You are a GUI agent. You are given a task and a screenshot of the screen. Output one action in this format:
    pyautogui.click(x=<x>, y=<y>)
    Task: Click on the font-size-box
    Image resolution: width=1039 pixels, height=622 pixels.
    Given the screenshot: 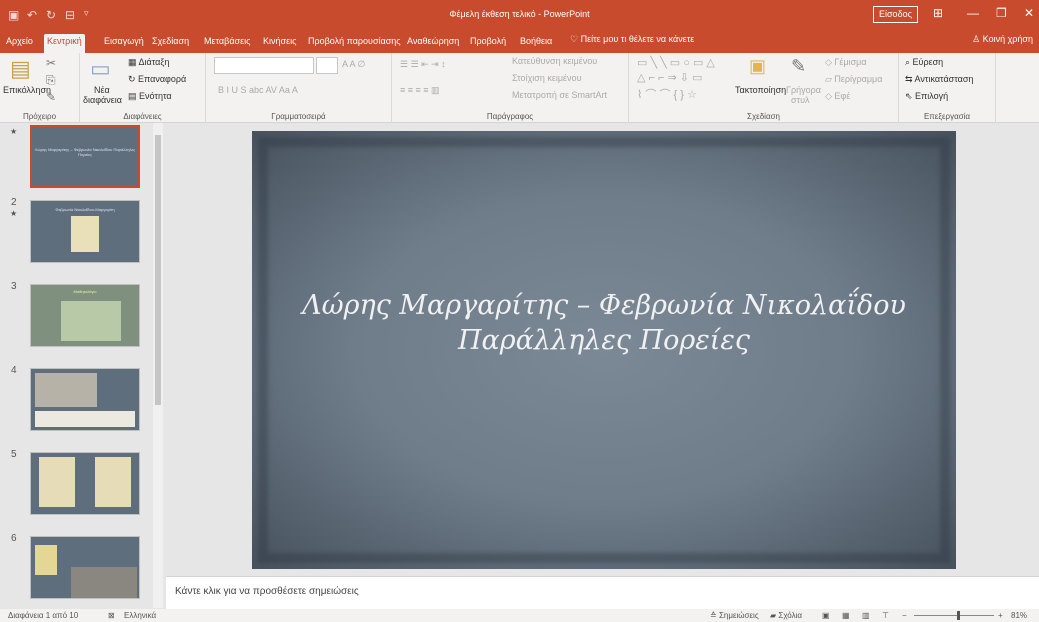 What is the action you would take?
    pyautogui.click(x=327, y=65)
    